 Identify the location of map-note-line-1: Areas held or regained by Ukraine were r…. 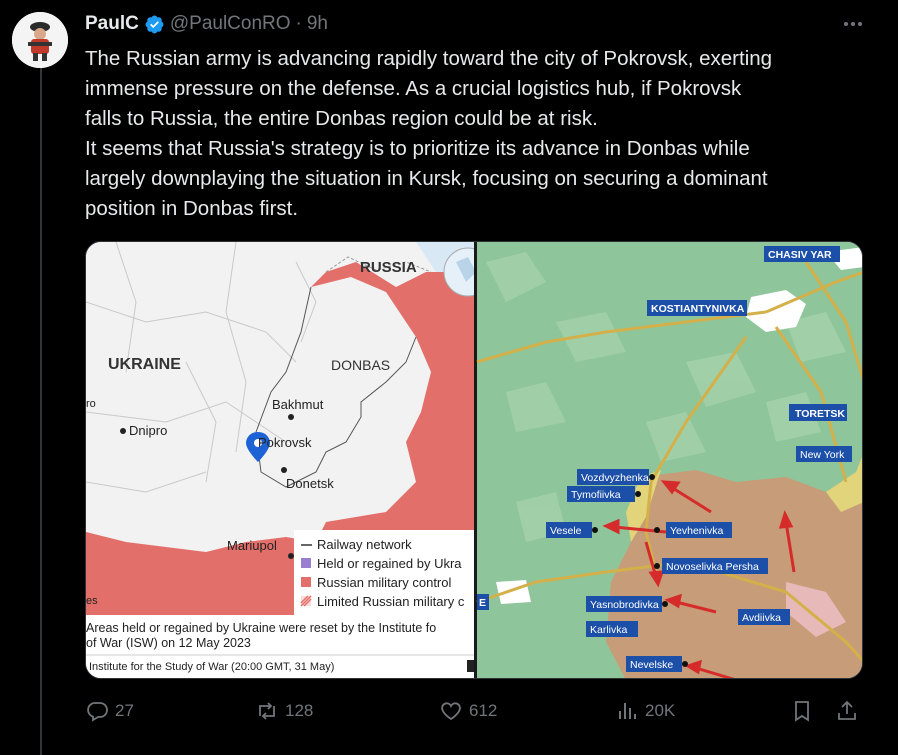
(261, 628).